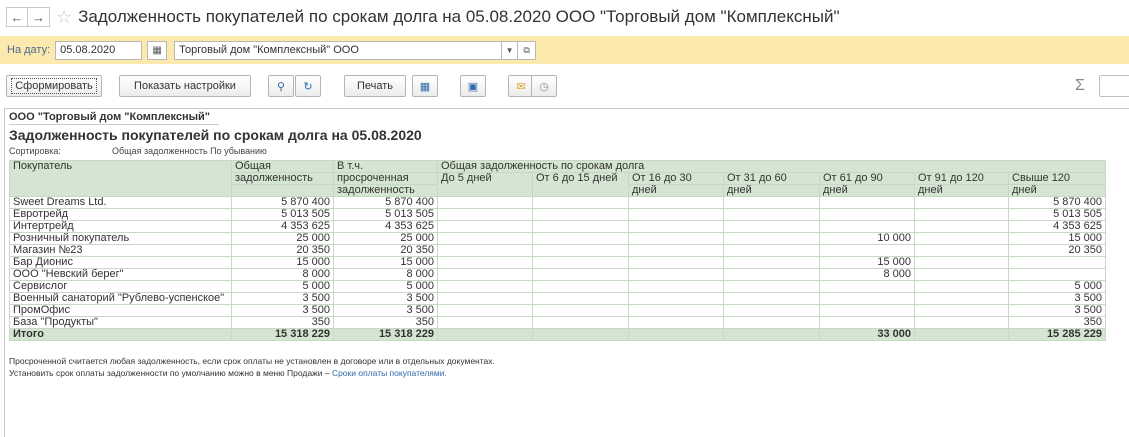 This screenshot has height=437, width=1129. What do you see at coordinates (120, 238) in the screenshot?
I see `cell-name: Розничный покупатель` at bounding box center [120, 238].